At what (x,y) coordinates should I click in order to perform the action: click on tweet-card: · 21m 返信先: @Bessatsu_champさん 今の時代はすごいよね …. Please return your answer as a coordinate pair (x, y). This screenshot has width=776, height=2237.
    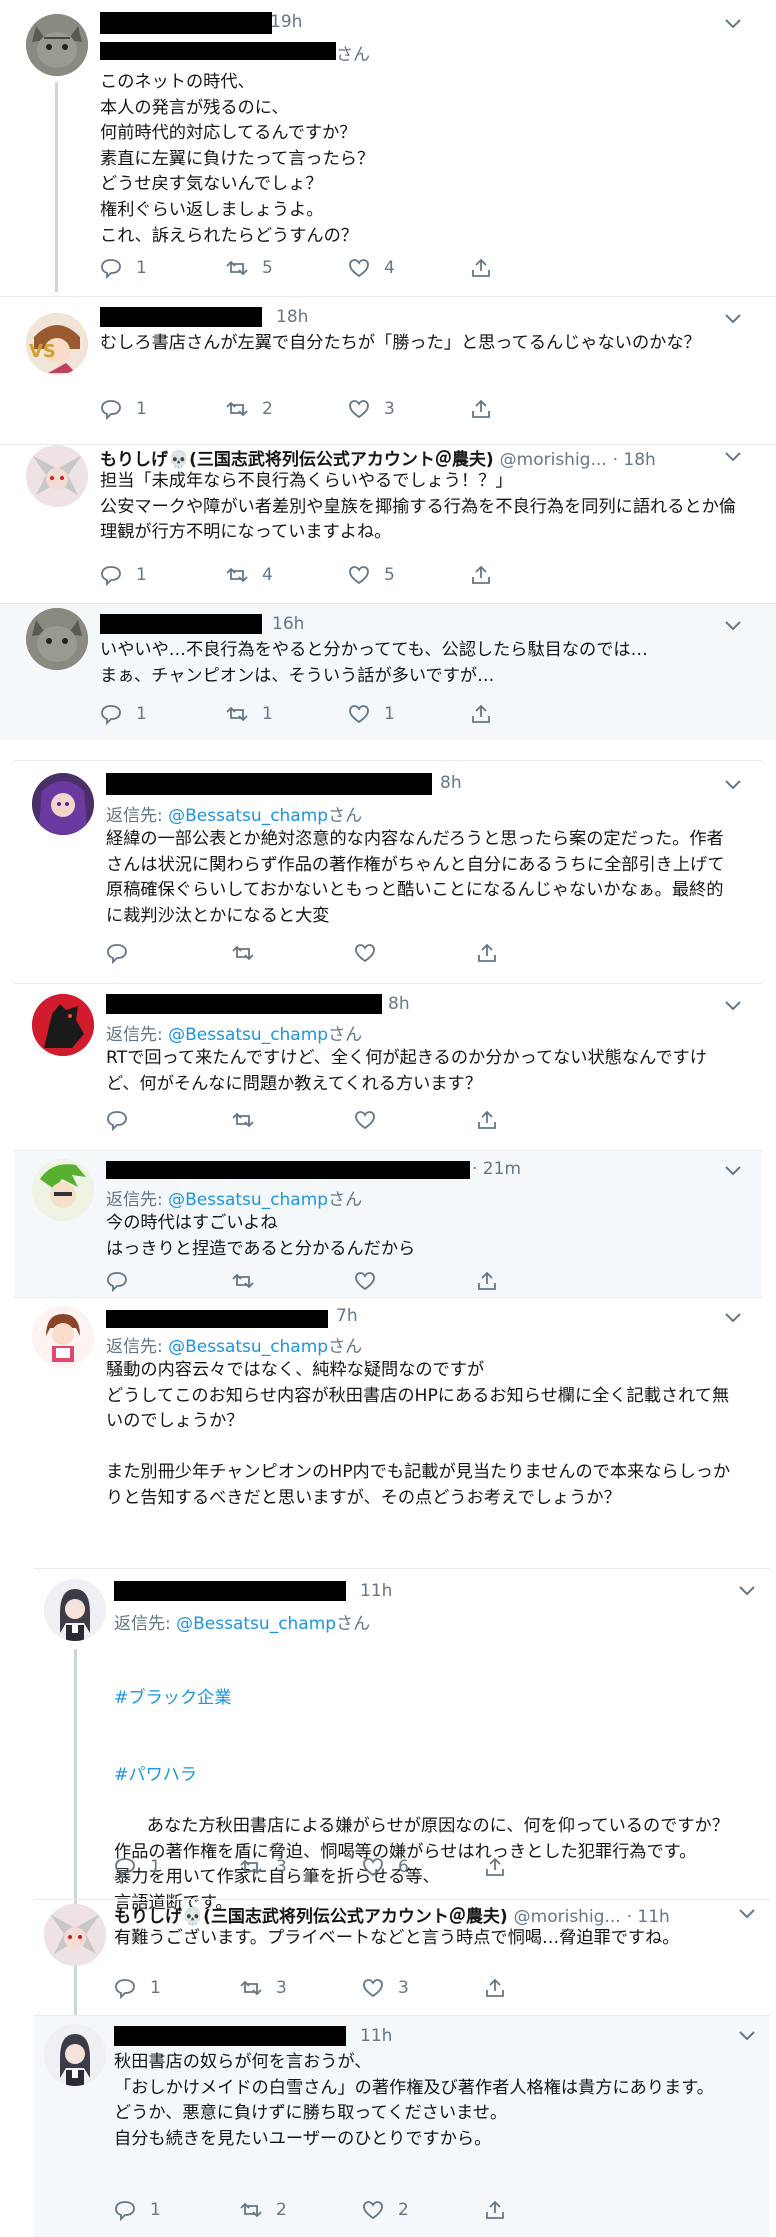
    Looking at the image, I should click on (388, 1224).